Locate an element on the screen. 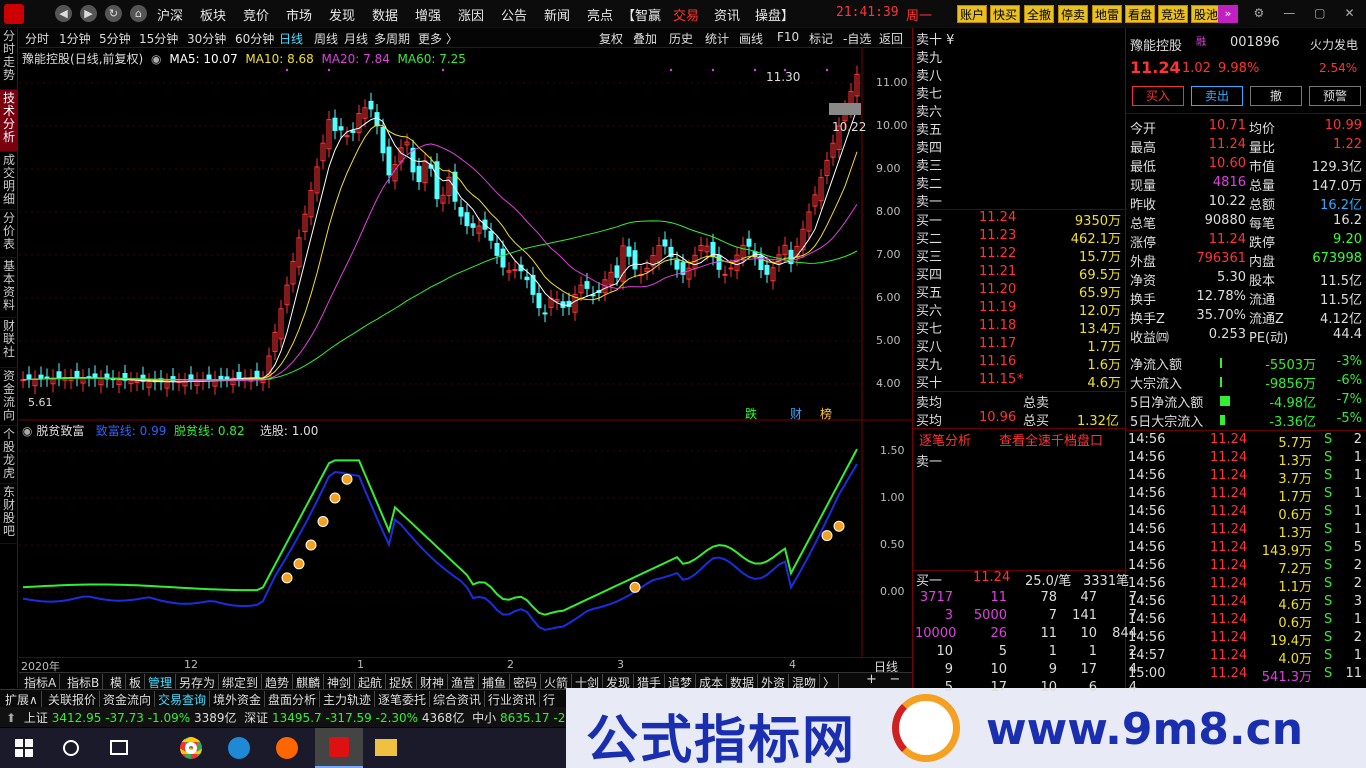 This screenshot has height=768, width=1366. buy-level-price: 11.21 is located at coordinates (997, 271).